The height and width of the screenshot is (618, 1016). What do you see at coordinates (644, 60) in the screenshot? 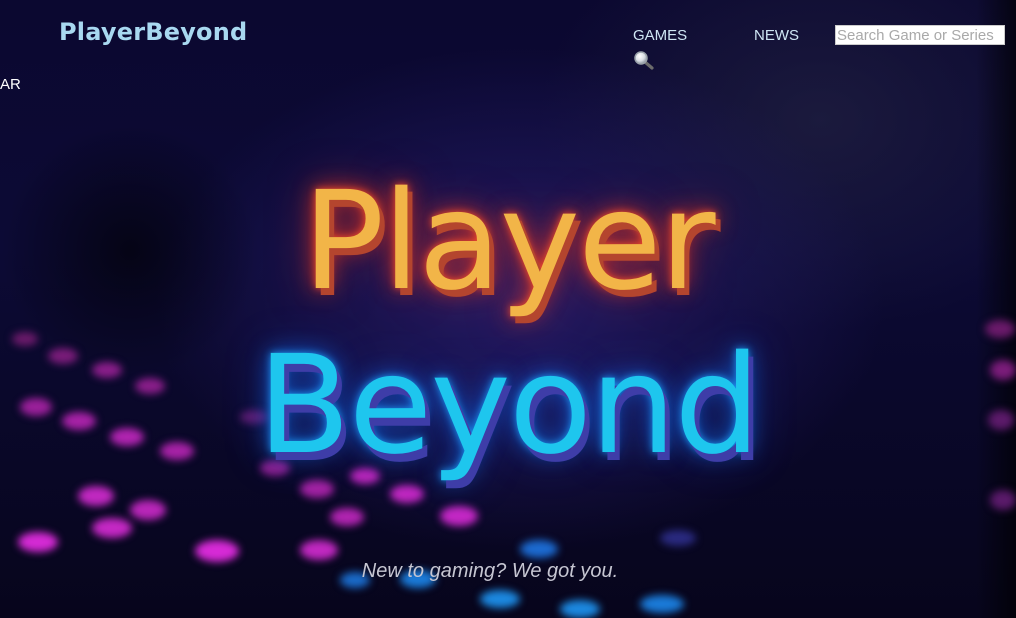
I see `magnifying-glass-icon` at bounding box center [644, 60].